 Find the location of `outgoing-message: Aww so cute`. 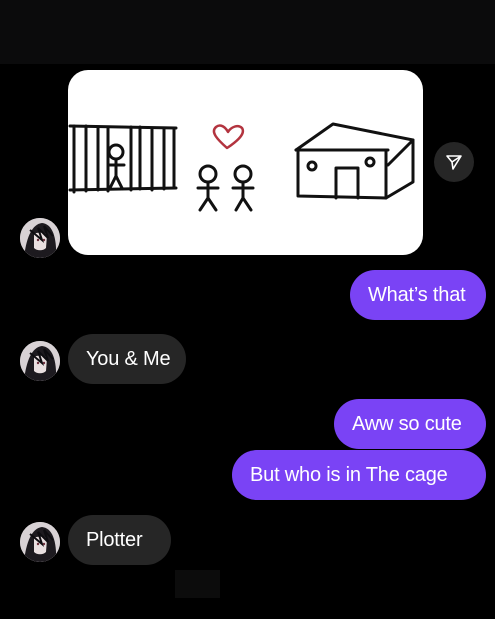

outgoing-message: Aww so cute is located at coordinates (410, 424).